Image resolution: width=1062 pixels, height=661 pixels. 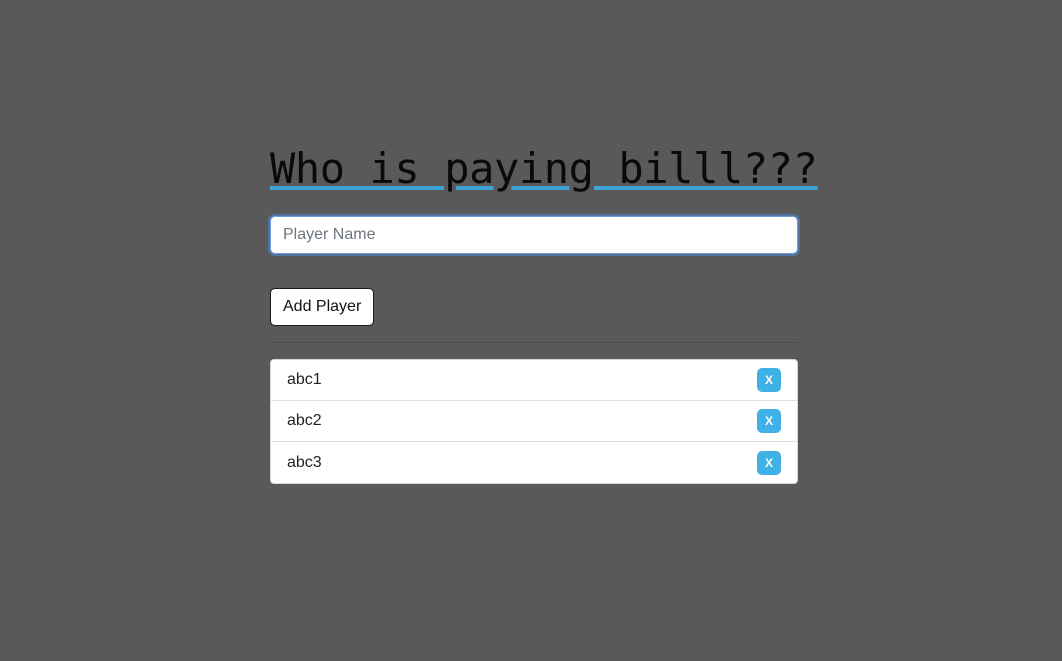 I want to click on divider, so click(x=534, y=342).